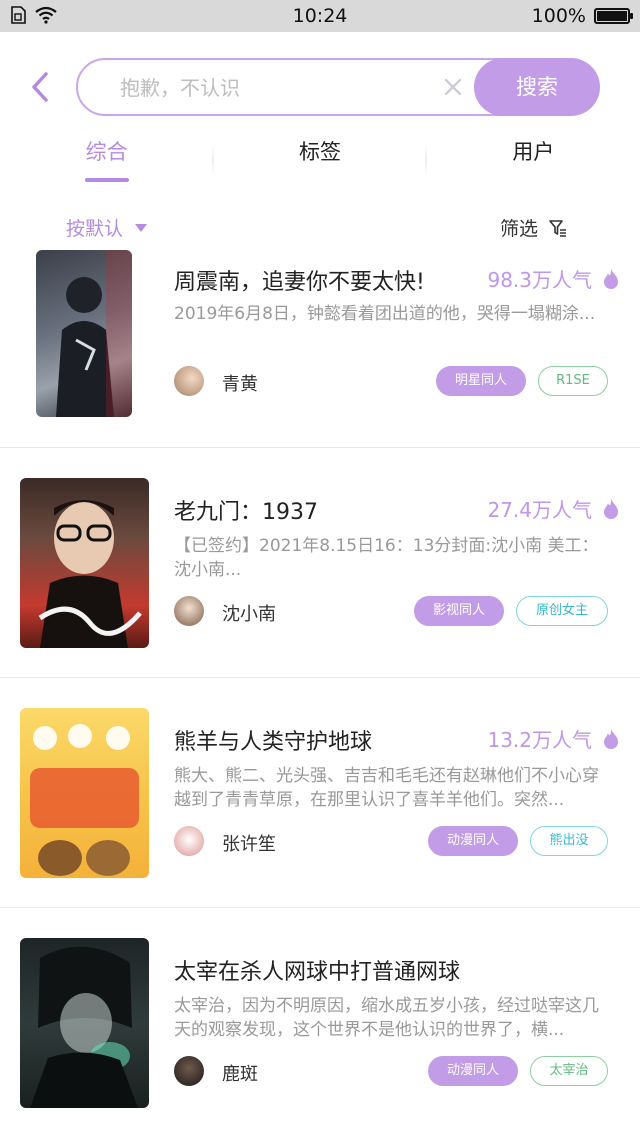 Image resolution: width=640 pixels, height=1138 pixels. What do you see at coordinates (558, 16) in the screenshot?
I see `battery-percent: 100%` at bounding box center [558, 16].